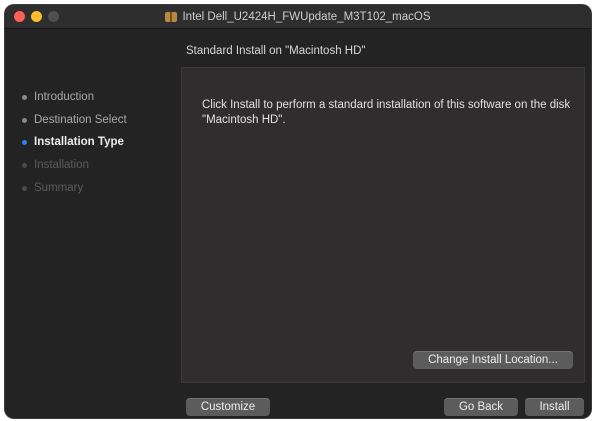  I want to click on sidebar-step-introduction: Introduction, so click(58, 97).